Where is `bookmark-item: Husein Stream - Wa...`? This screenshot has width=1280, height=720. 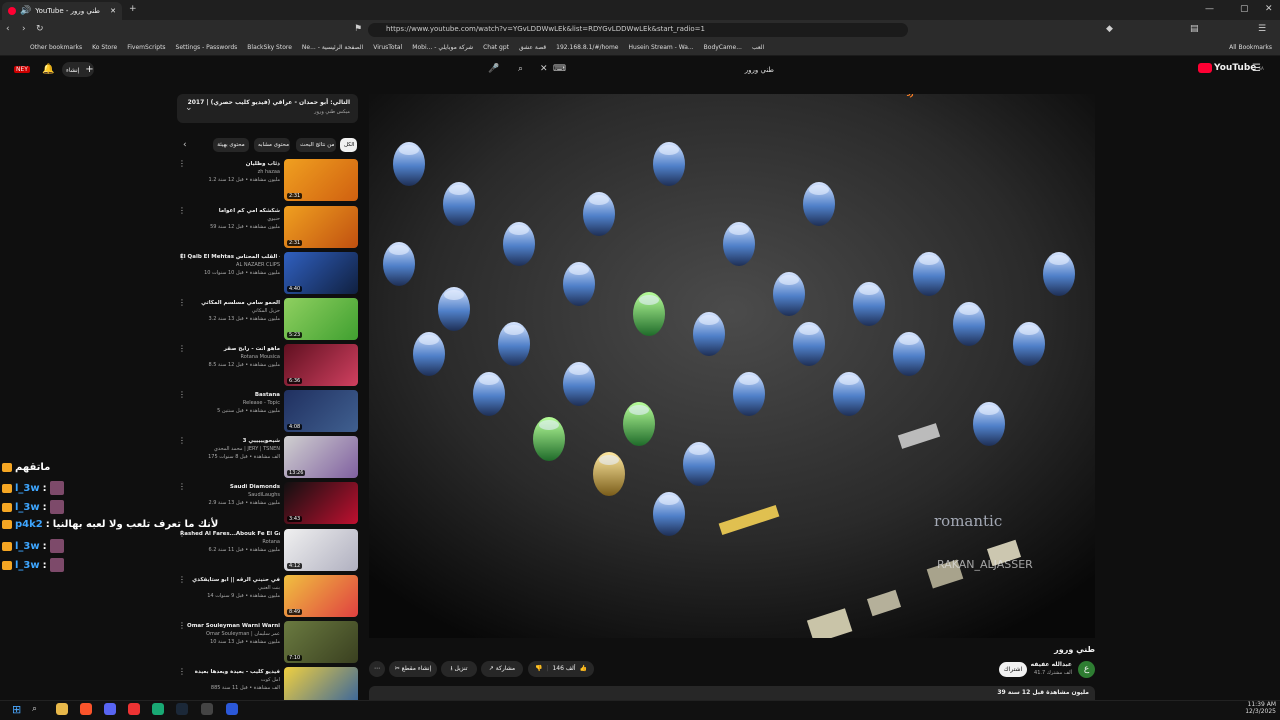
bookmark-item: Husein Stream - Wa... is located at coordinates (661, 47).